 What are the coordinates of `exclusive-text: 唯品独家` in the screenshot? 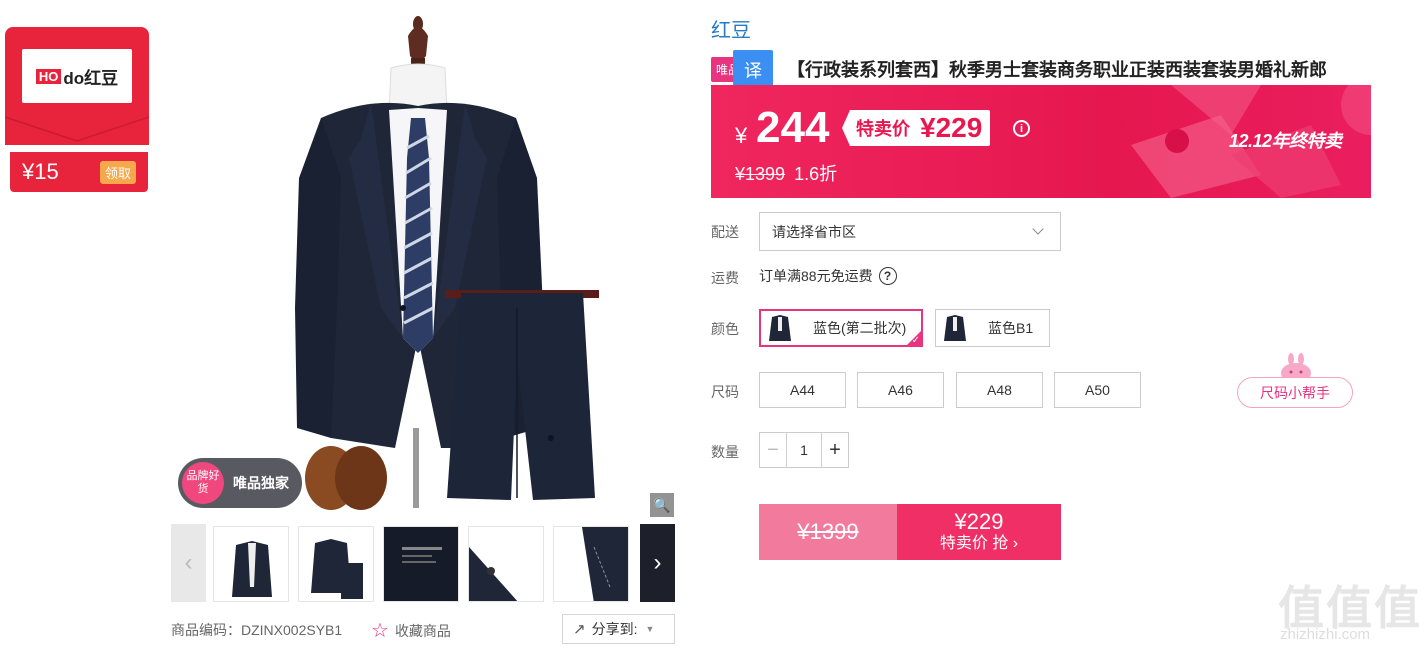 It's located at (261, 483).